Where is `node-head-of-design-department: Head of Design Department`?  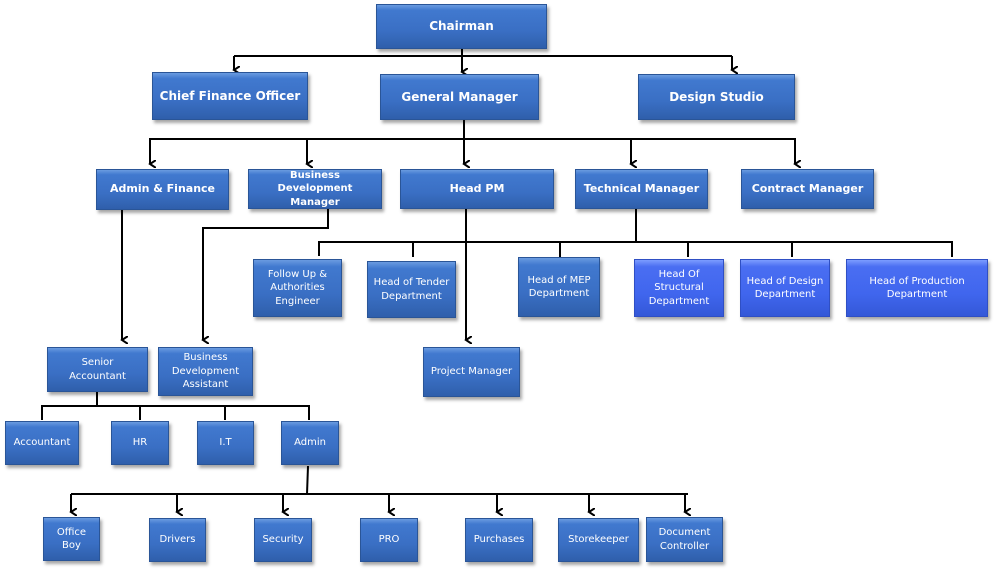
node-head-of-design-department: Head of Design Department is located at coordinates (785, 288).